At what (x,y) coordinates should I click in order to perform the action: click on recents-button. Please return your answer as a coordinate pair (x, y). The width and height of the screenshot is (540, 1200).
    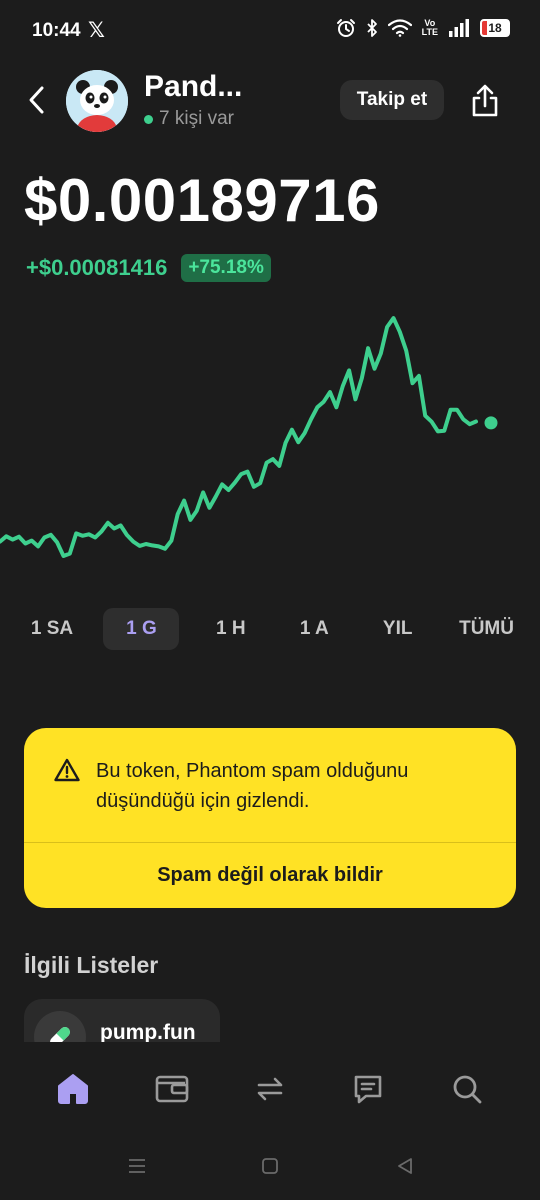
    Looking at the image, I should click on (137, 1166).